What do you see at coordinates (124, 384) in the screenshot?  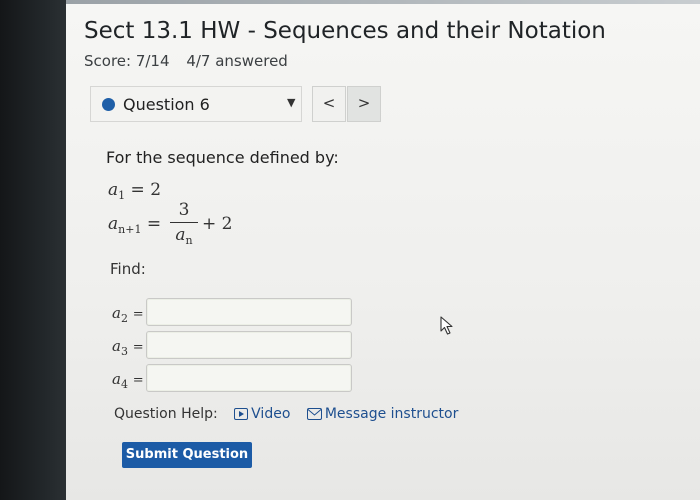 I see `term-subscript: 4` at bounding box center [124, 384].